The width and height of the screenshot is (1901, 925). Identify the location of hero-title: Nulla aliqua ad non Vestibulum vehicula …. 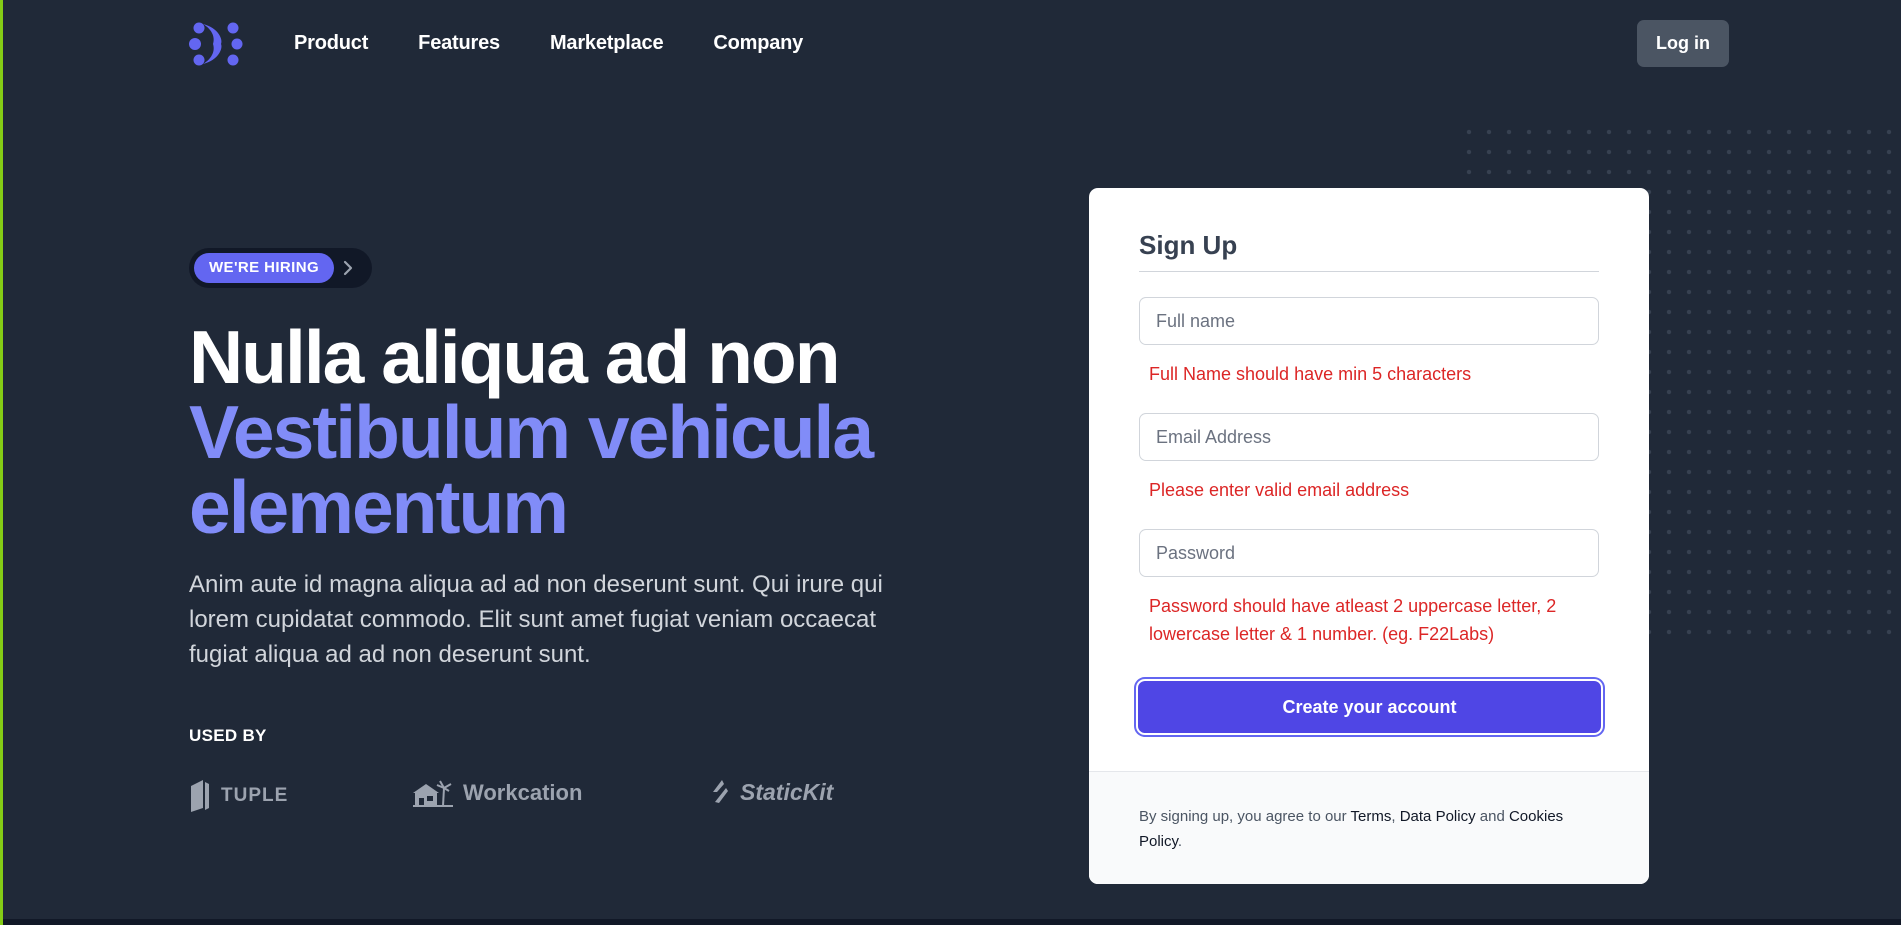
(589, 432).